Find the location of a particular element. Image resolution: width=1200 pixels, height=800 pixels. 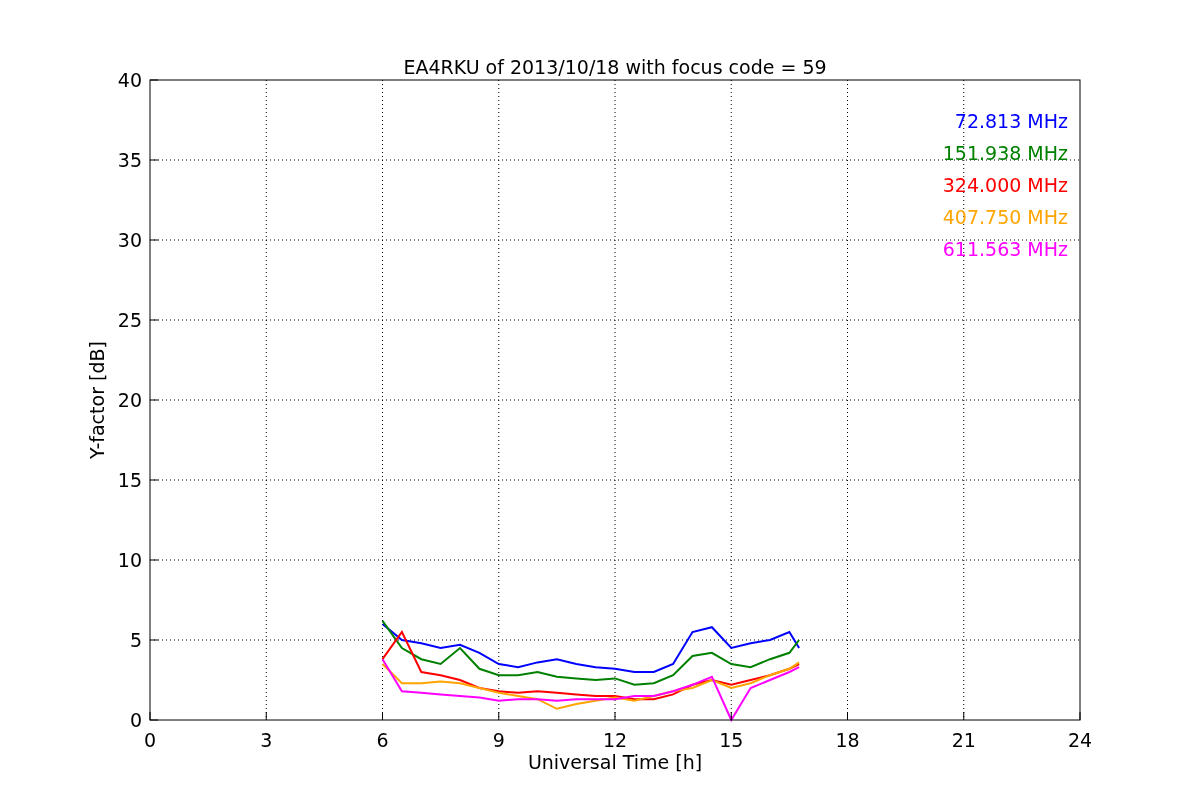

chart-title: EA4RKU of 2013/10/18 with focus code = 59 is located at coordinates (615, 67).